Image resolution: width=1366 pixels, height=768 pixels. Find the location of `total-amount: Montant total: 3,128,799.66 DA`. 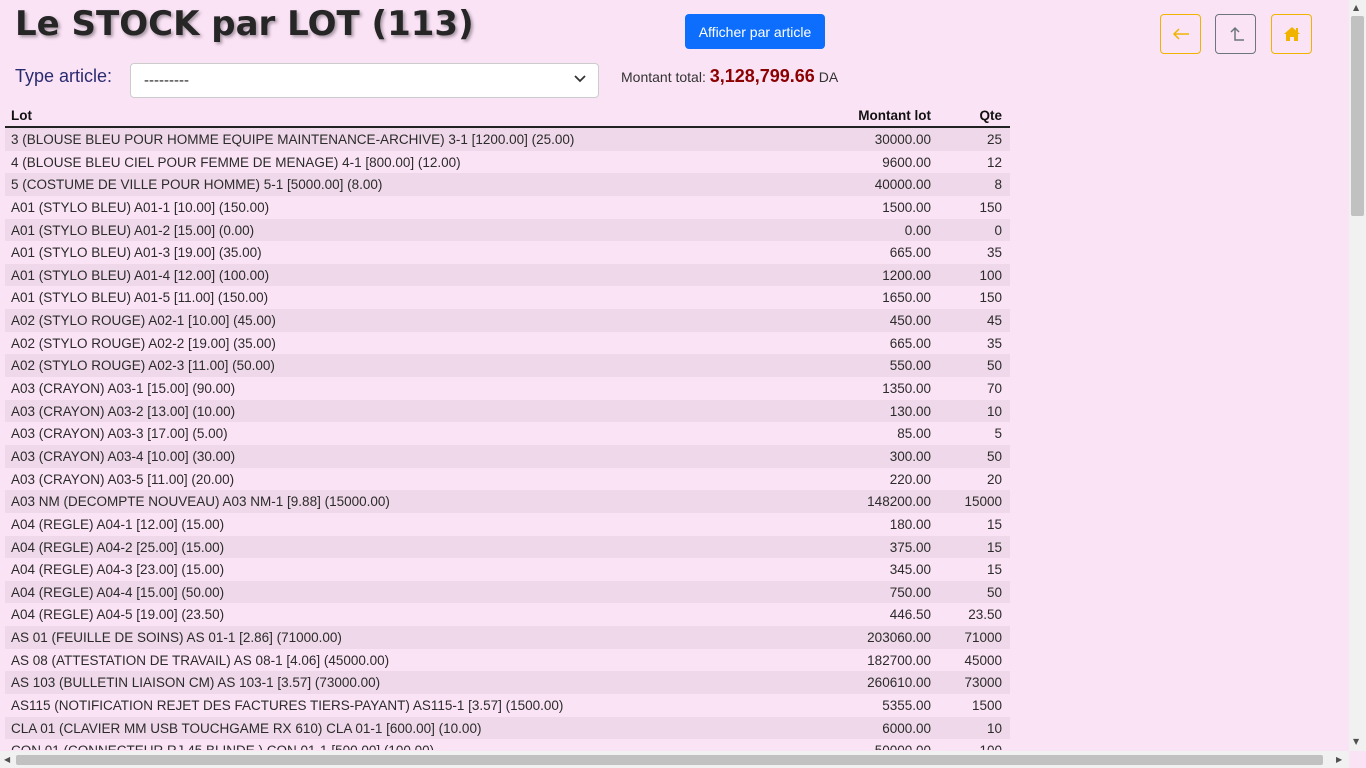

total-amount: Montant total: 3,128,799.66 DA is located at coordinates (729, 76).